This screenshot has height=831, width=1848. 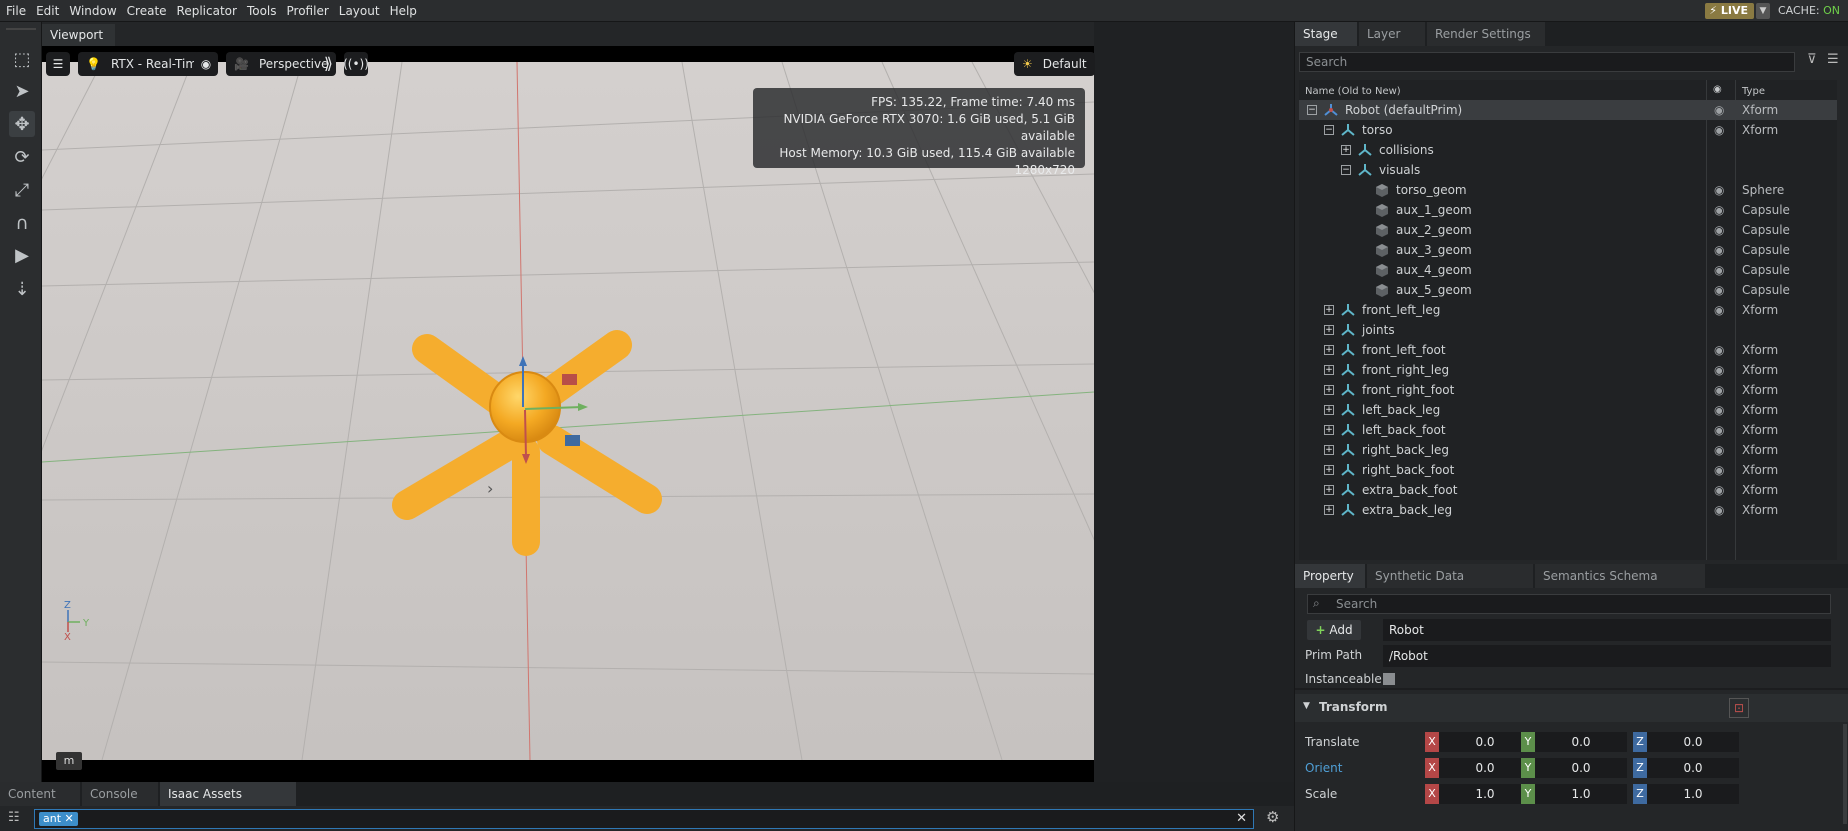 What do you see at coordinates (1568, 210) in the screenshot?
I see `tree-row: aux_1_geom ◉ Capsule` at bounding box center [1568, 210].